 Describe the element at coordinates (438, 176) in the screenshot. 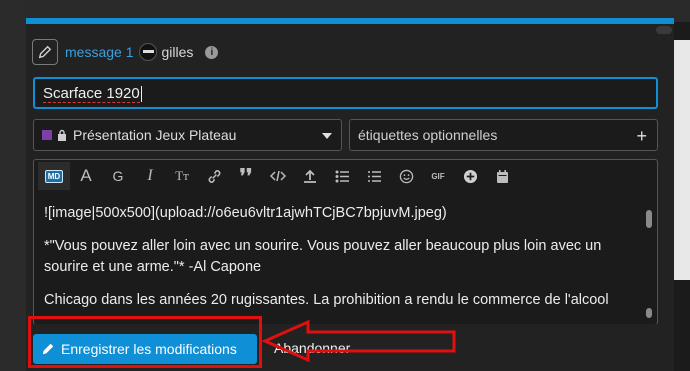

I see `gif-button: GIF` at that location.